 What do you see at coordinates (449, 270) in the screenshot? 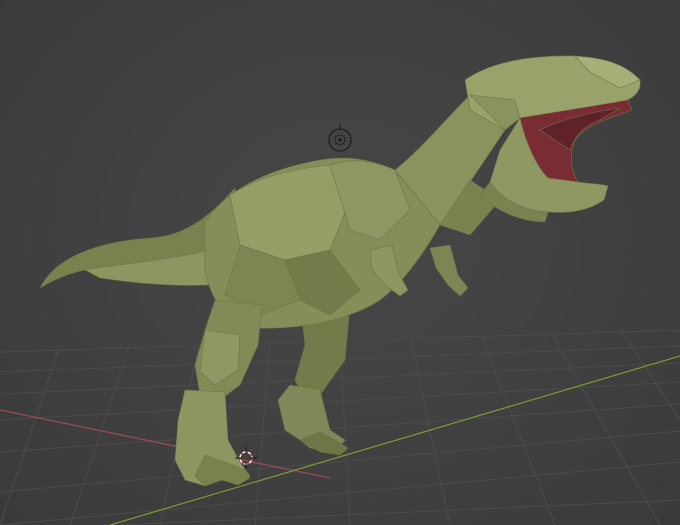
I see `trex-arm-far` at bounding box center [449, 270].